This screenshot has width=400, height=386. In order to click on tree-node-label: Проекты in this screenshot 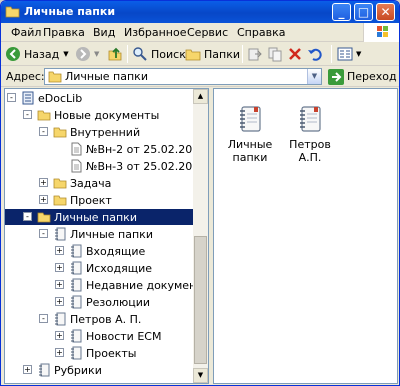, I will do `click(111, 353)`.